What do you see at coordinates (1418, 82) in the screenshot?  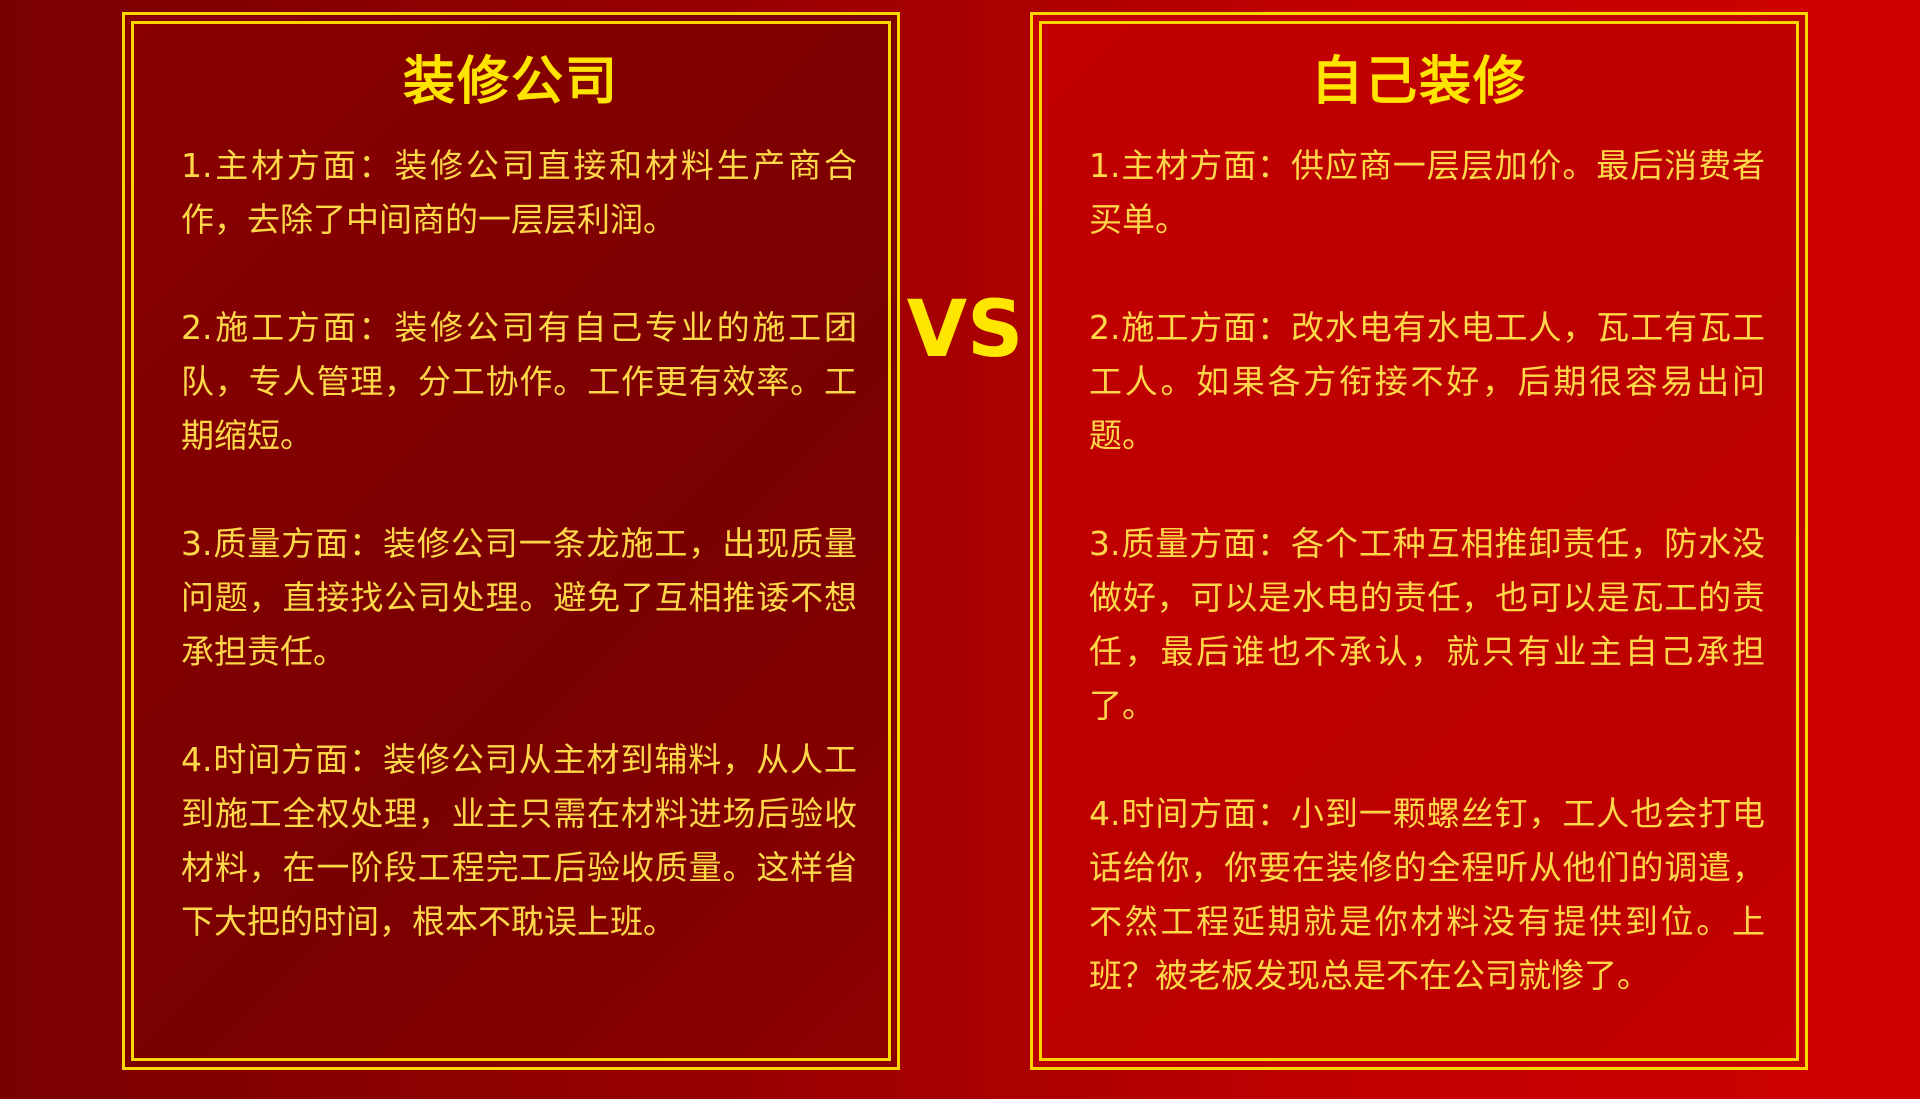 I see `self-renovation-title: 自己装修` at bounding box center [1418, 82].